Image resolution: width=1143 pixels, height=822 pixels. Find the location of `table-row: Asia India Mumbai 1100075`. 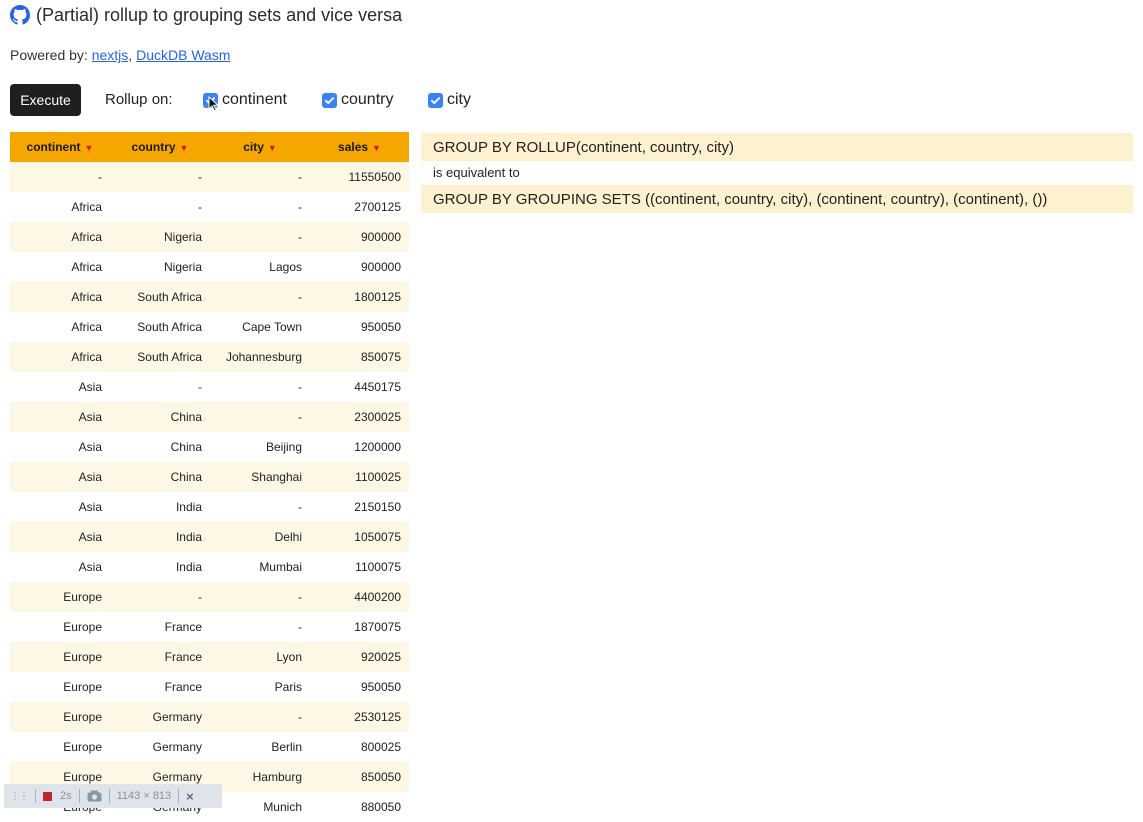

table-row: Asia India Mumbai 1100075 is located at coordinates (209, 567).